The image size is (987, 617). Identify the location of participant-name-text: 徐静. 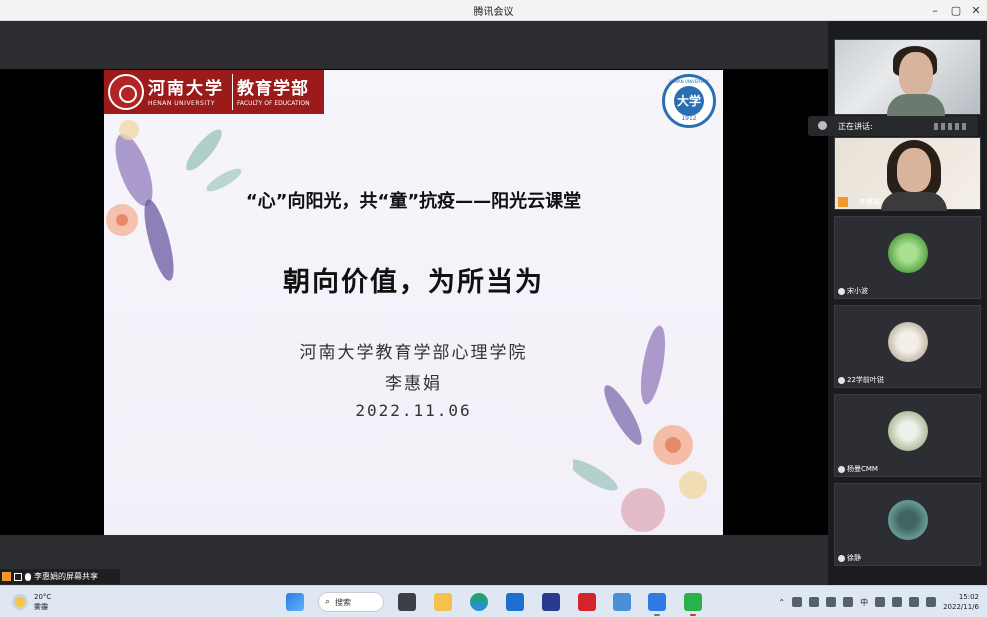
(854, 558).